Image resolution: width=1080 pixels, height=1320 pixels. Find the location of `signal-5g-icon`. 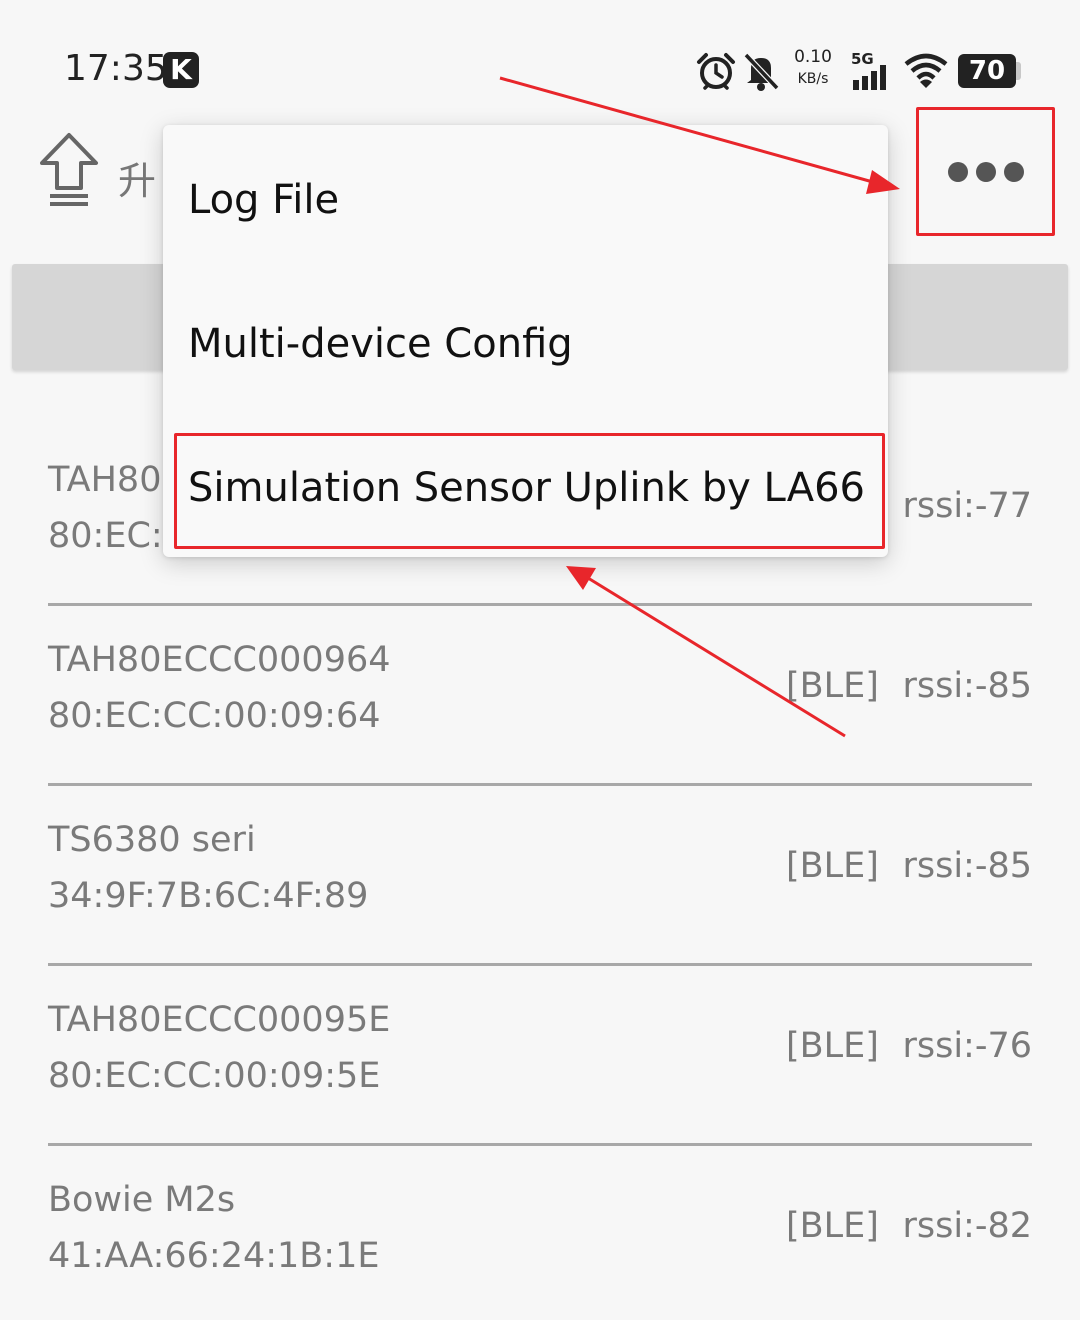

signal-5g-icon is located at coordinates (869, 77).